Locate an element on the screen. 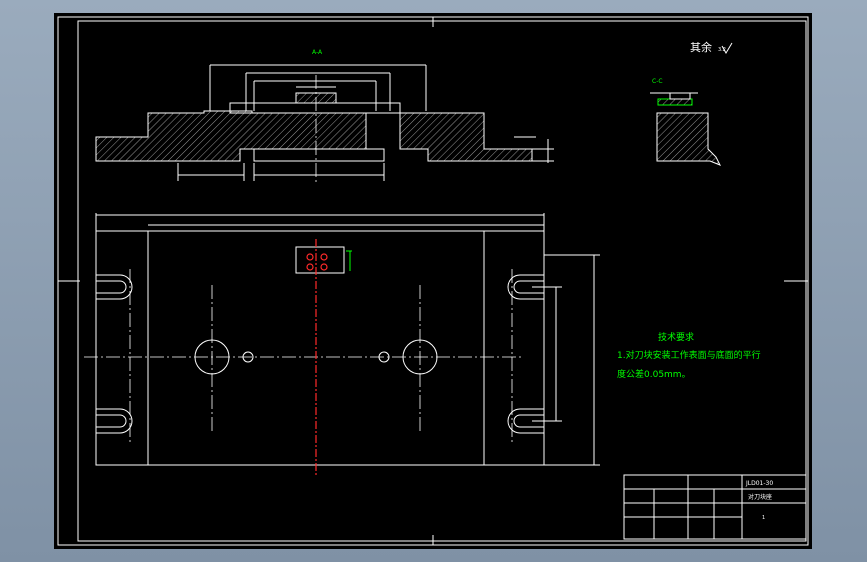 This screenshot has width=867, height=562. roughness-label: 其余 is located at coordinates (701, 47).